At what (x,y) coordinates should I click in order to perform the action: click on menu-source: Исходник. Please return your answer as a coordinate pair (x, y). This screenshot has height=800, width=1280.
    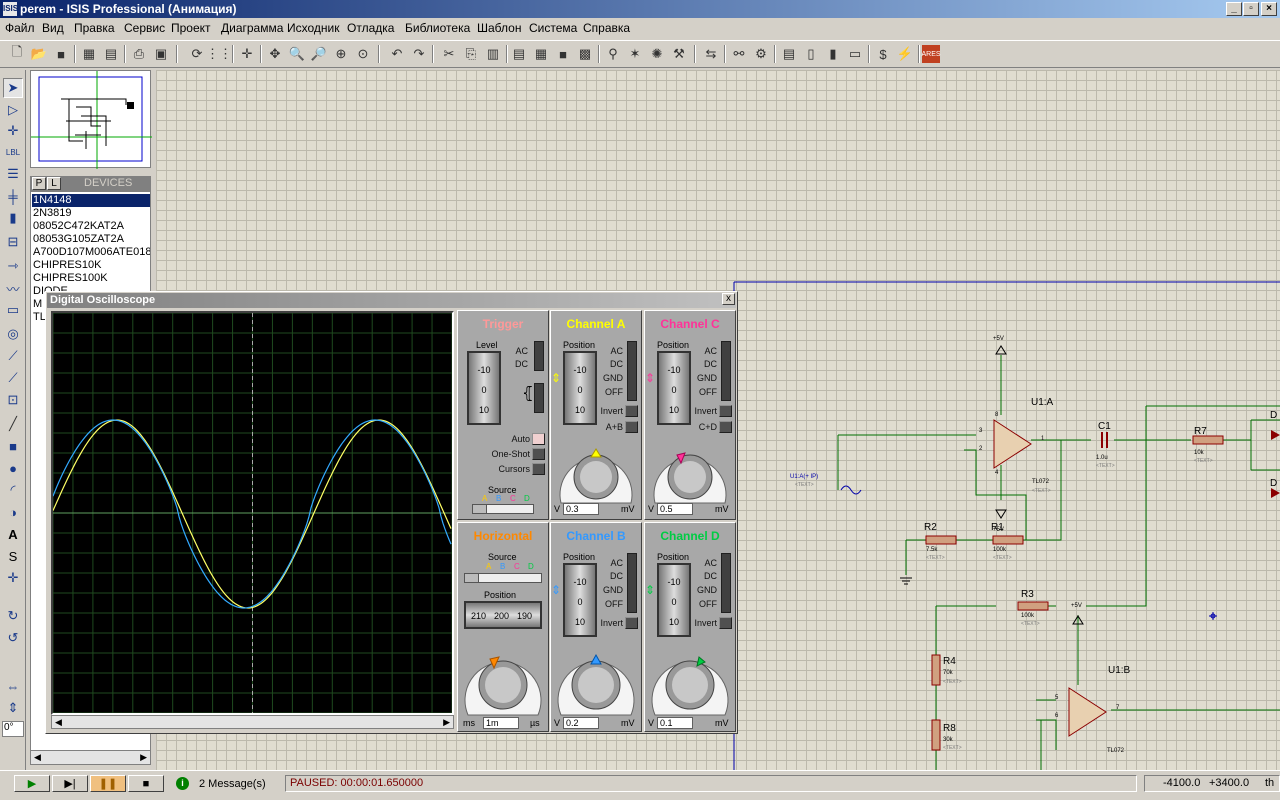
    Looking at the image, I should click on (313, 28).